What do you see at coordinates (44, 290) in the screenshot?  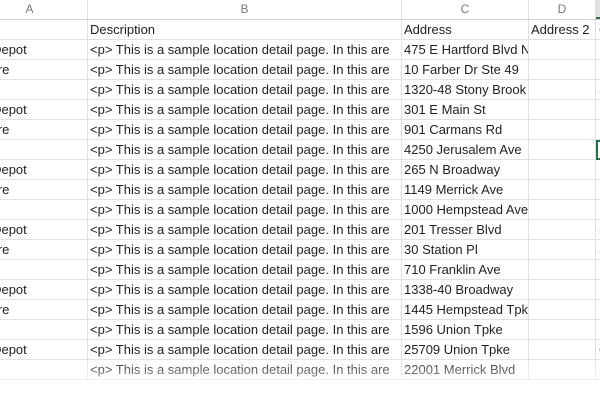 I see `cell-a-r13: ne Depot` at bounding box center [44, 290].